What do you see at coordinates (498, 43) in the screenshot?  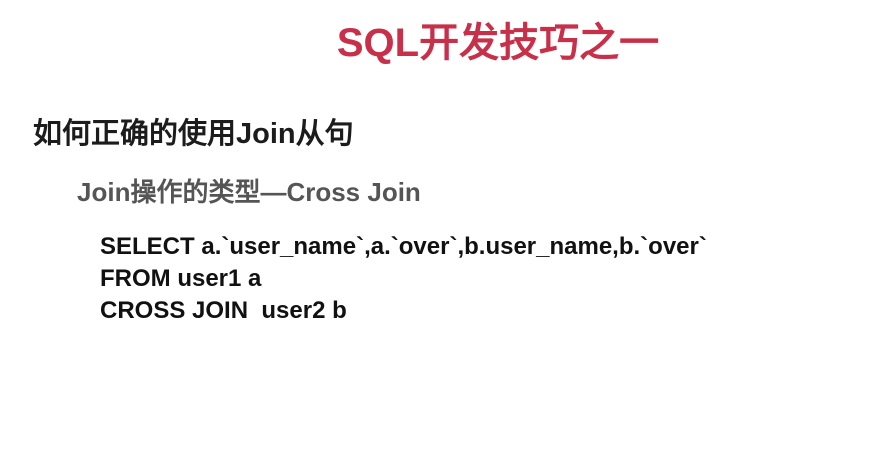 I see `slide-title: SQL开发技巧之一` at bounding box center [498, 43].